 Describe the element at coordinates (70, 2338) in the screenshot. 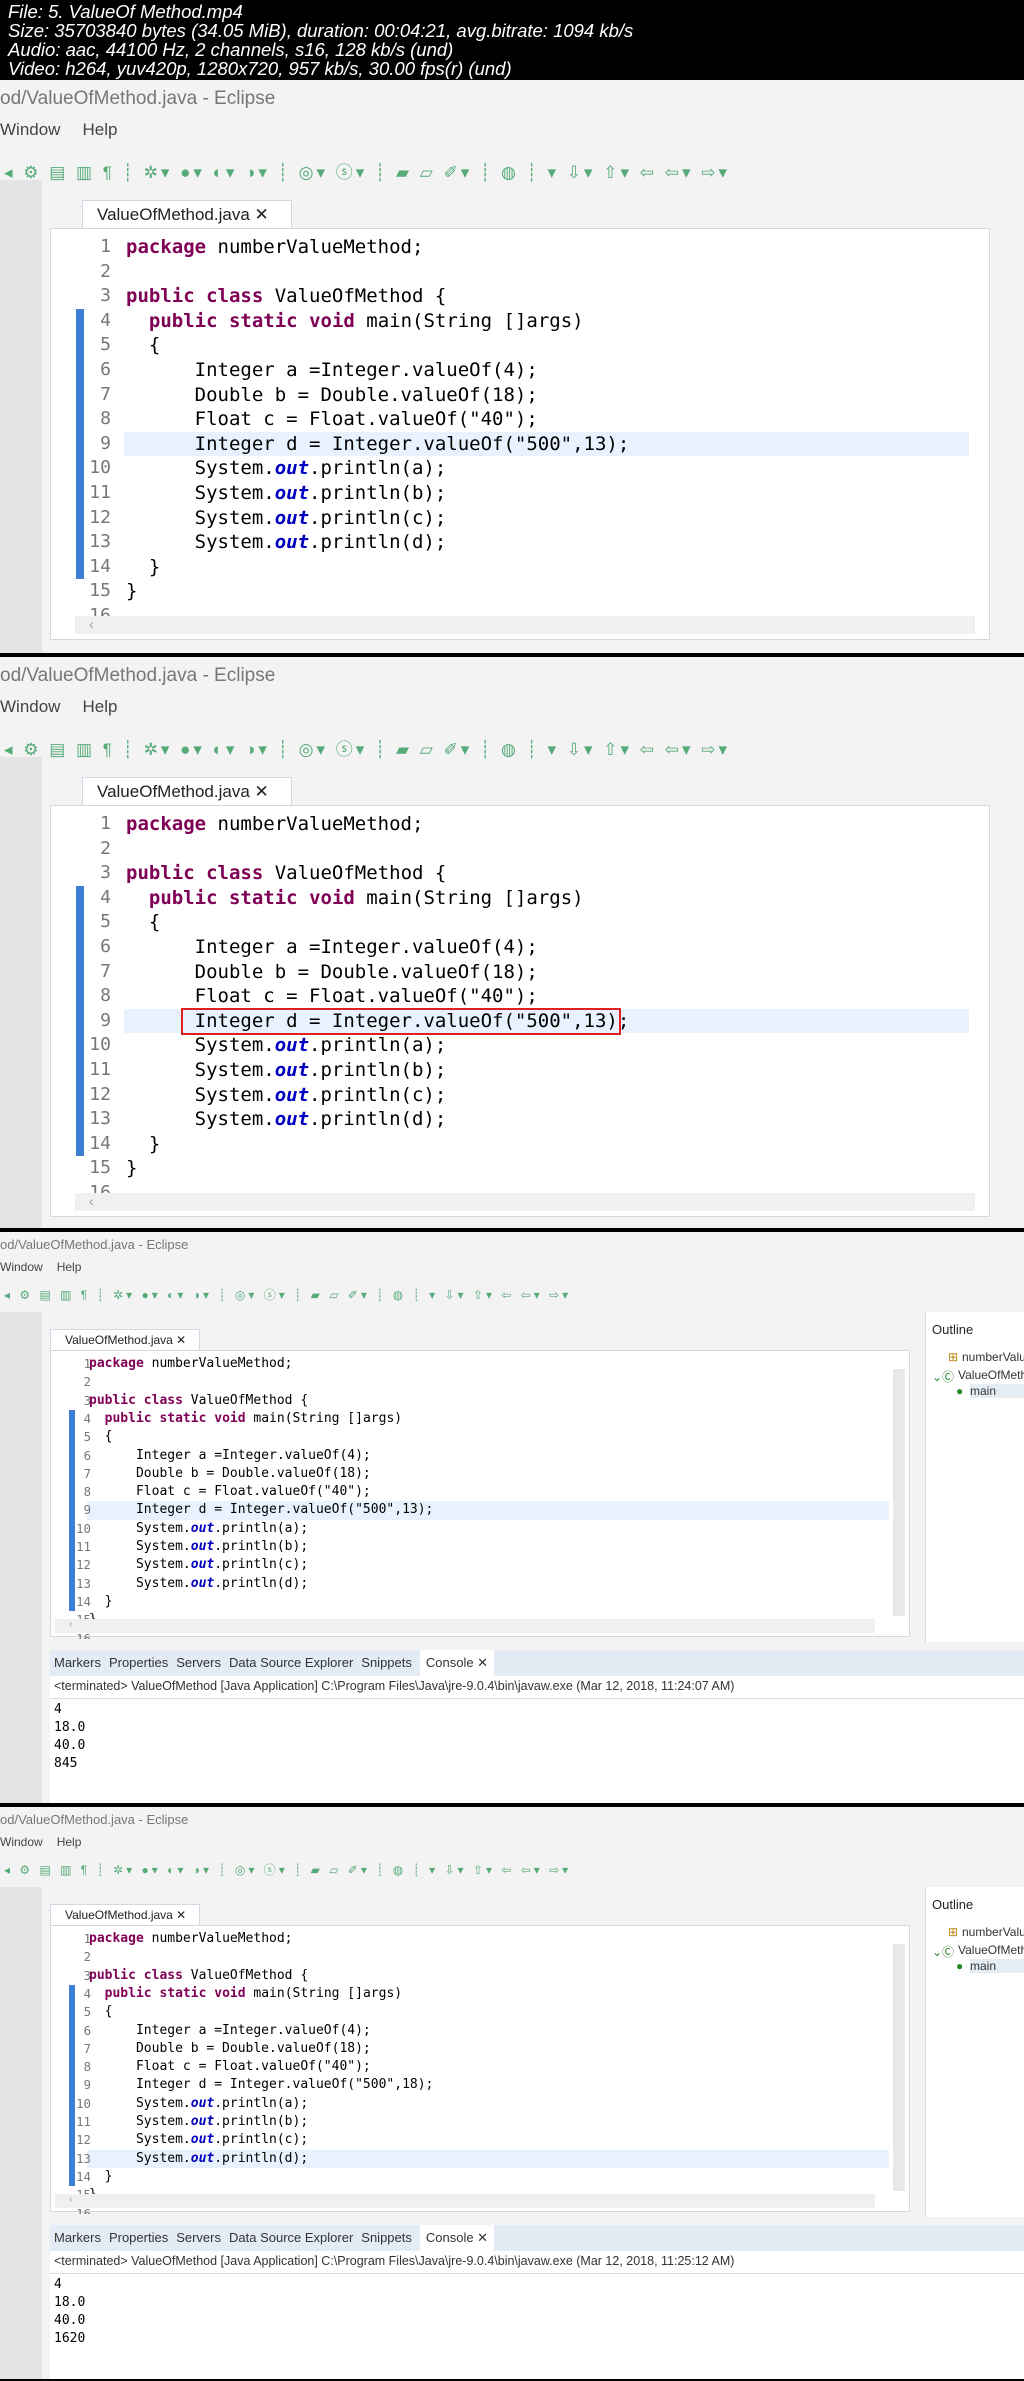

I see `console-output-line: 1620` at that location.